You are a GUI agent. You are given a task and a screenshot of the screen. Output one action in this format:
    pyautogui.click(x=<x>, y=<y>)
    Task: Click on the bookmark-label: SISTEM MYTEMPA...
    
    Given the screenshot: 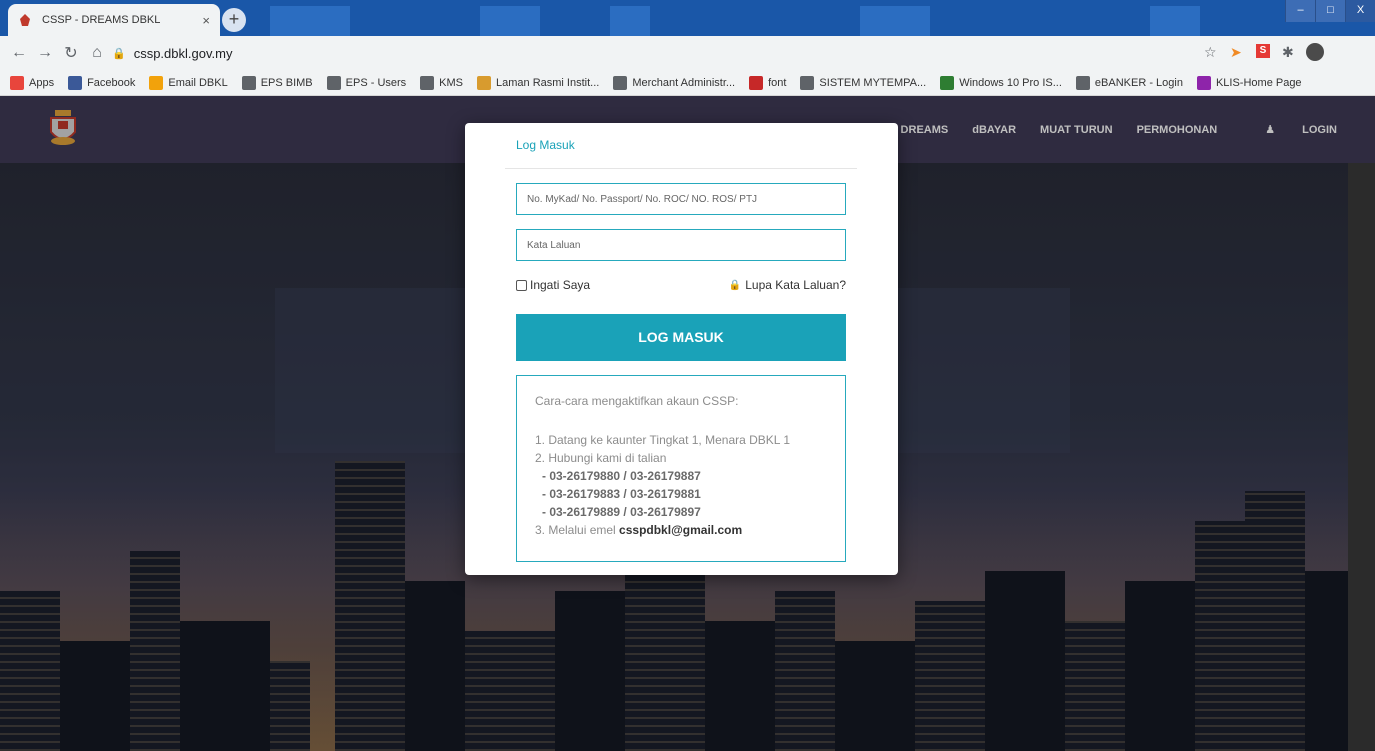 What is the action you would take?
    pyautogui.click(x=873, y=82)
    